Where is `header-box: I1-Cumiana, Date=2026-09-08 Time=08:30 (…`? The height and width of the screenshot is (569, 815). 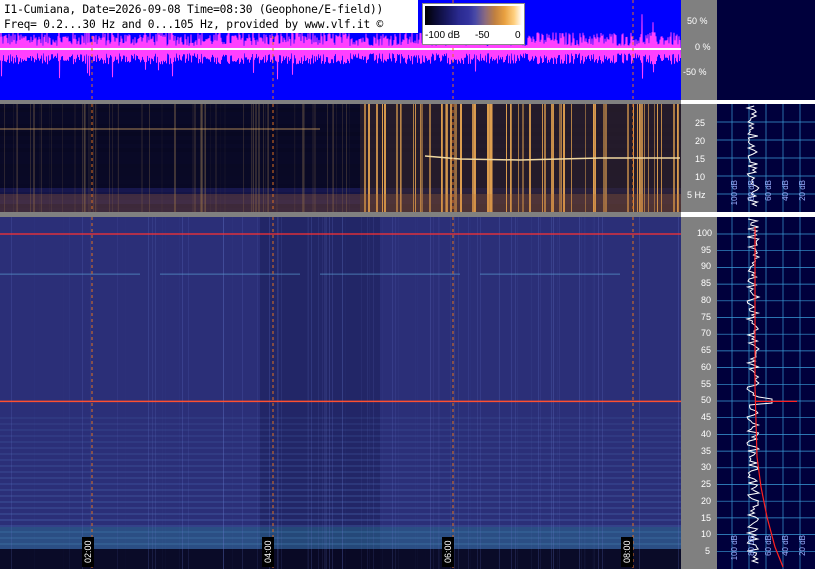 header-box: I1-Cumiana, Date=2026-09-08 Time=08:30 (… is located at coordinates (209, 16).